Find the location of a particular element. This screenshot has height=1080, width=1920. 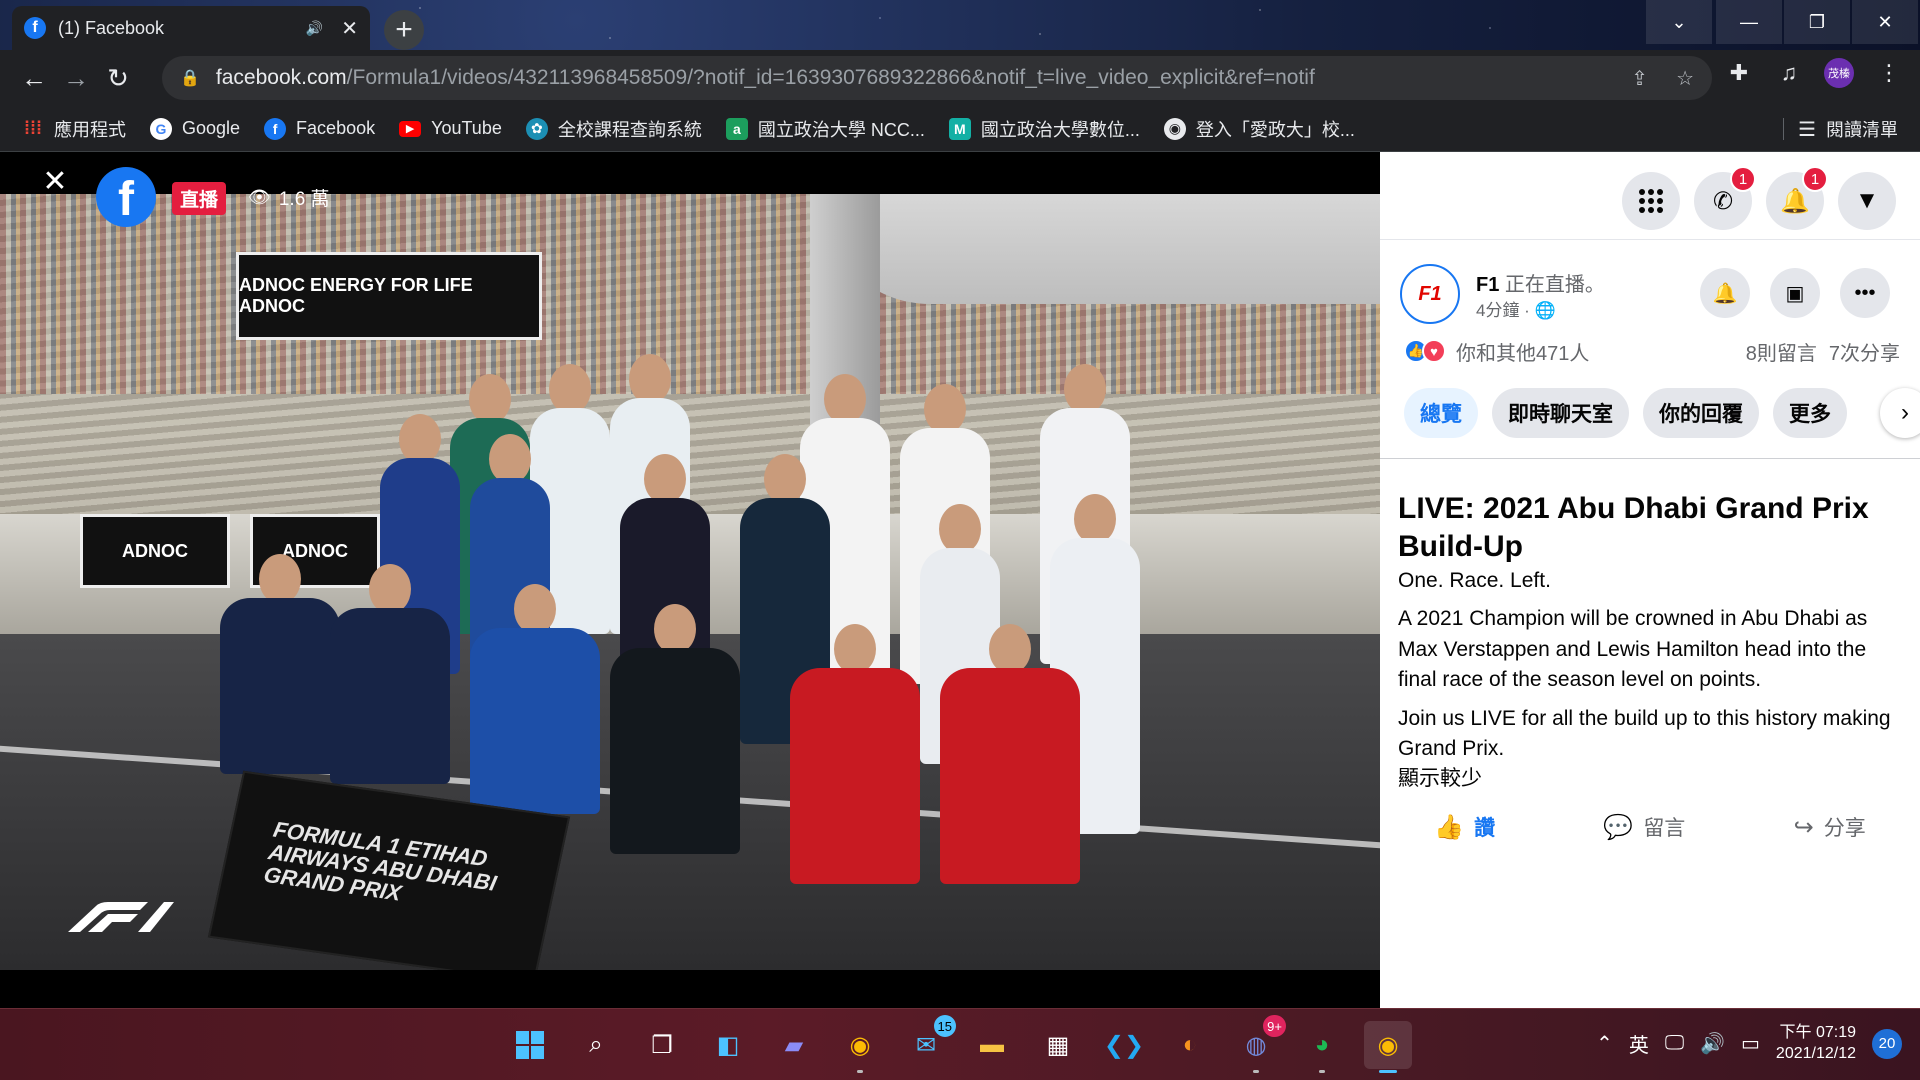

more-options-button: ••• is located at coordinates (1865, 293).